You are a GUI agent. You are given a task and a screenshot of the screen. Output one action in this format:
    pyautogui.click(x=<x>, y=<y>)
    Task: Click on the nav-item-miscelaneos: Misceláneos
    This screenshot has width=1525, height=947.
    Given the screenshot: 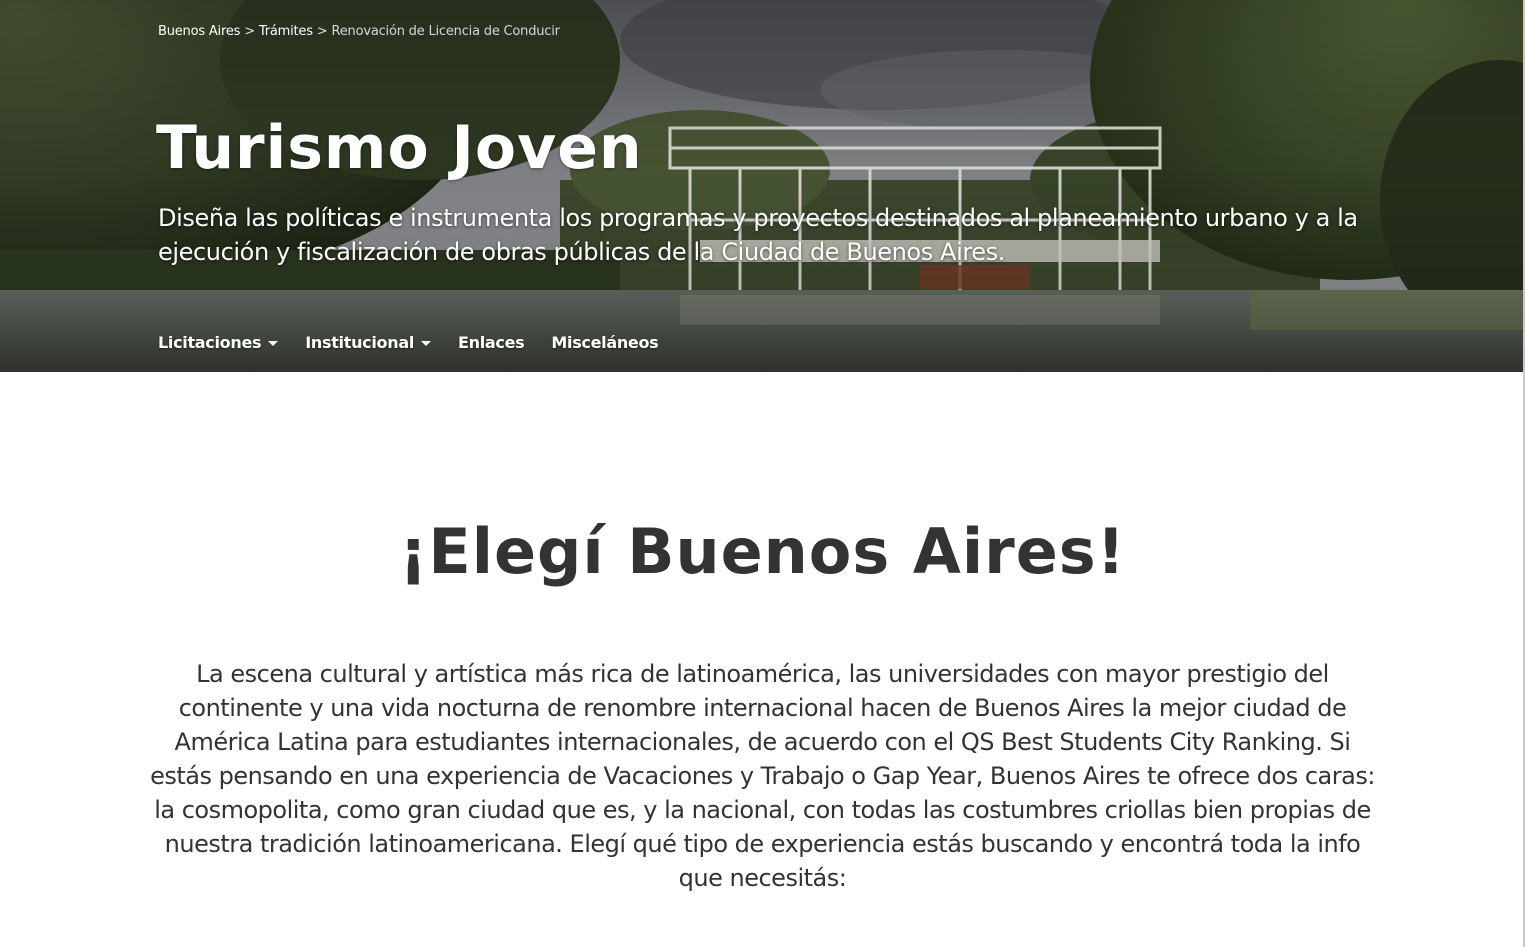 What is the action you would take?
    pyautogui.click(x=604, y=342)
    